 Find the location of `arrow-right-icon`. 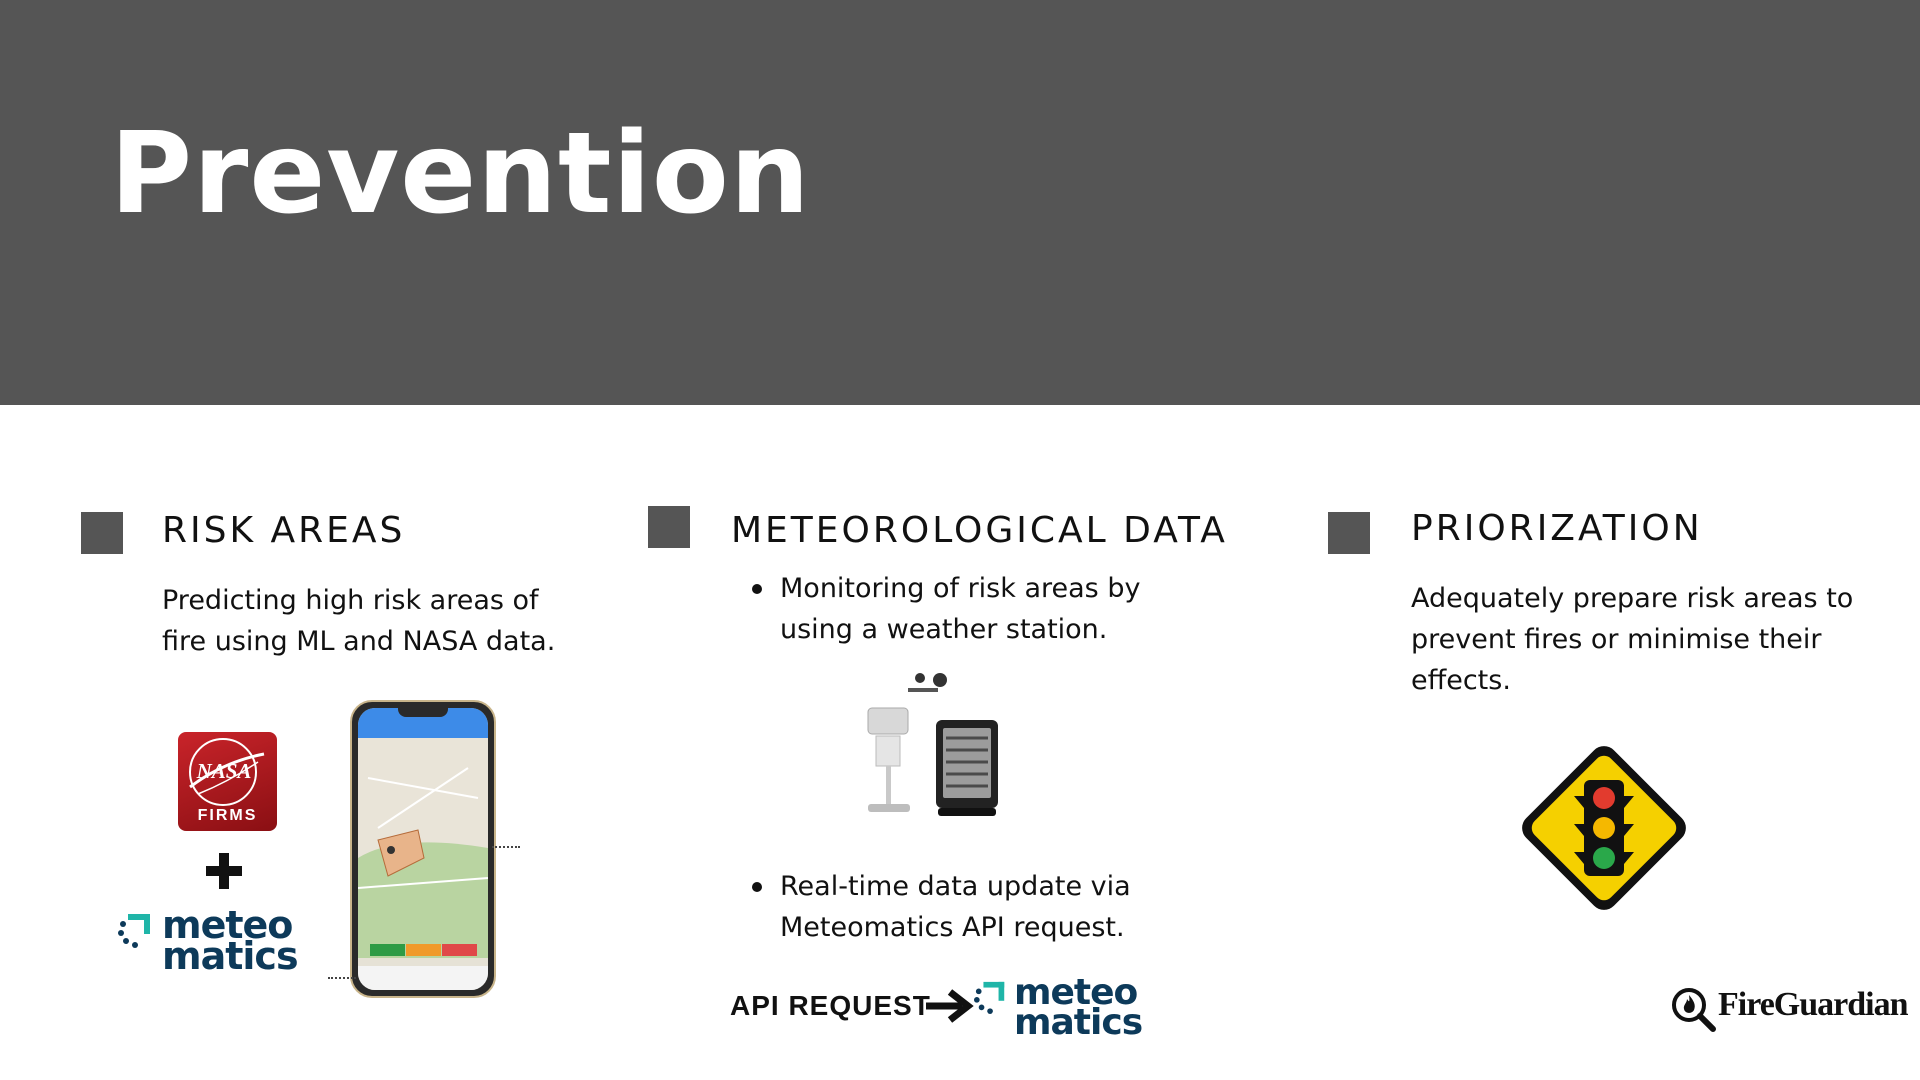

arrow-right-icon is located at coordinates (950, 1006).